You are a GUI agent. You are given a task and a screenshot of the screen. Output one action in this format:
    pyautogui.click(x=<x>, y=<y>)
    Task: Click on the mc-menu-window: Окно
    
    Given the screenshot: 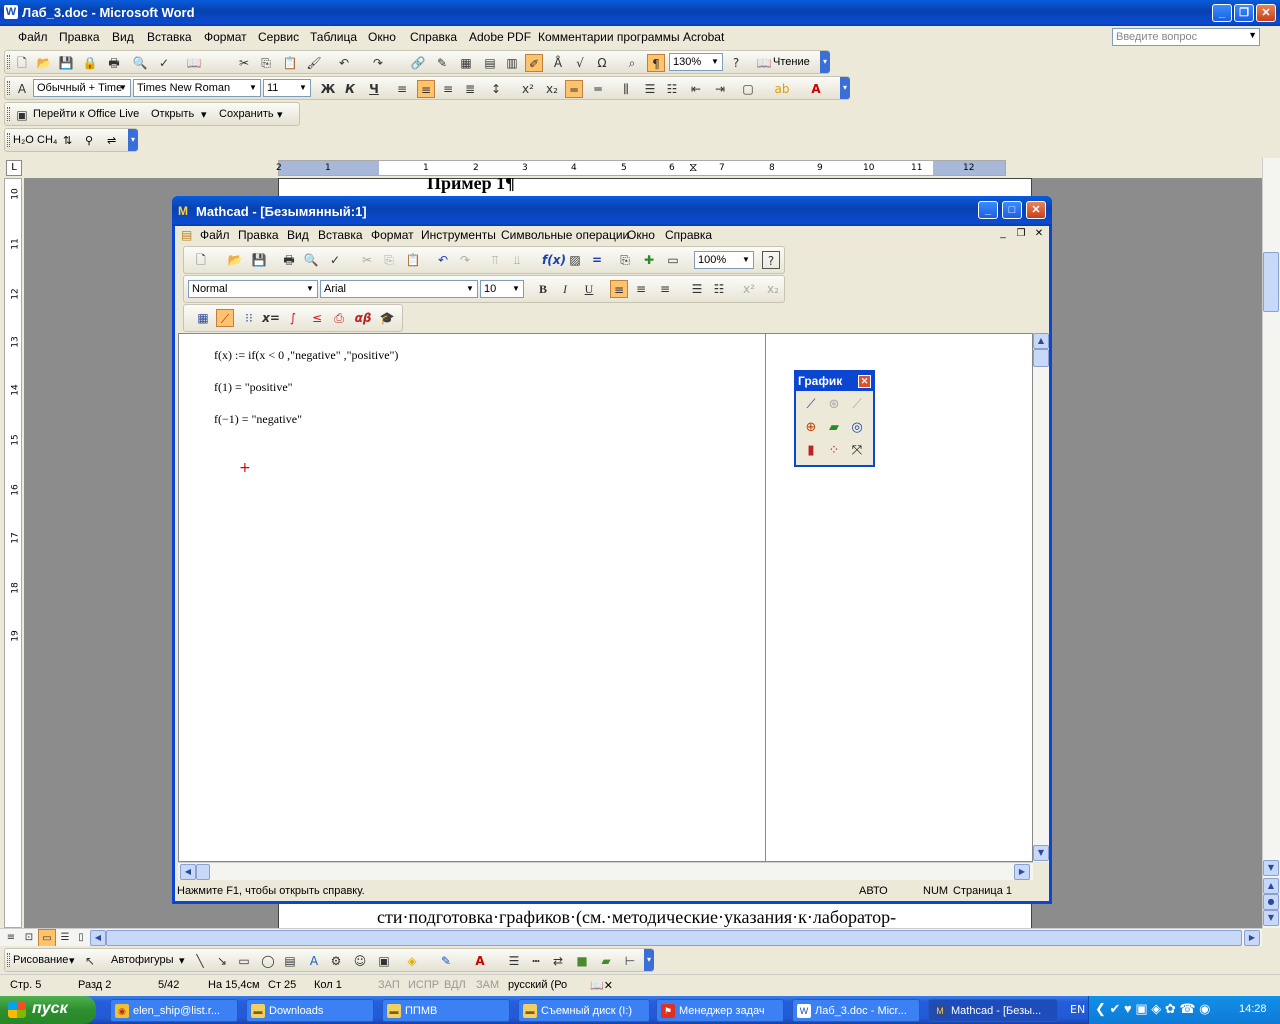 What is the action you would take?
    pyautogui.click(x=641, y=235)
    